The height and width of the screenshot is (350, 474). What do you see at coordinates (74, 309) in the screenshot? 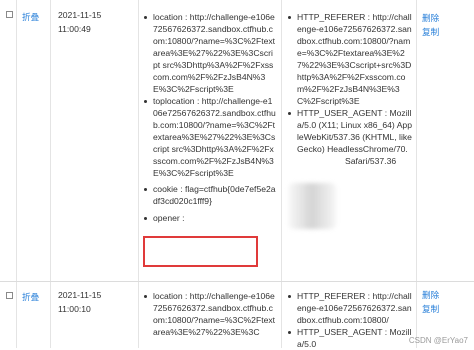
I see `time-text: 11:00:10` at bounding box center [74, 309].